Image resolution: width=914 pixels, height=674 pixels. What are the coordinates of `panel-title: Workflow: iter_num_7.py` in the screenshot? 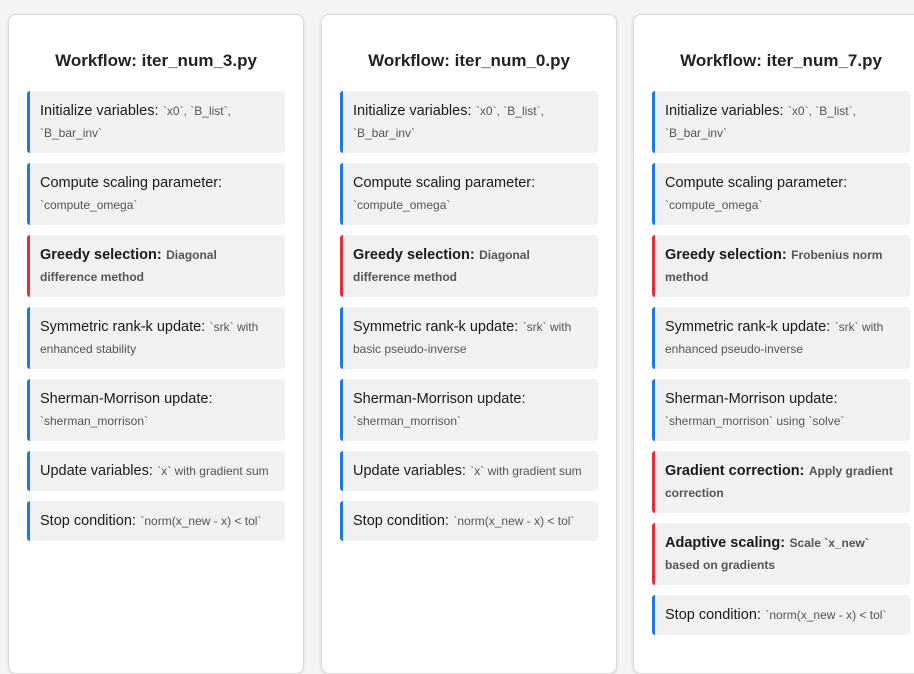 It's located at (781, 60).